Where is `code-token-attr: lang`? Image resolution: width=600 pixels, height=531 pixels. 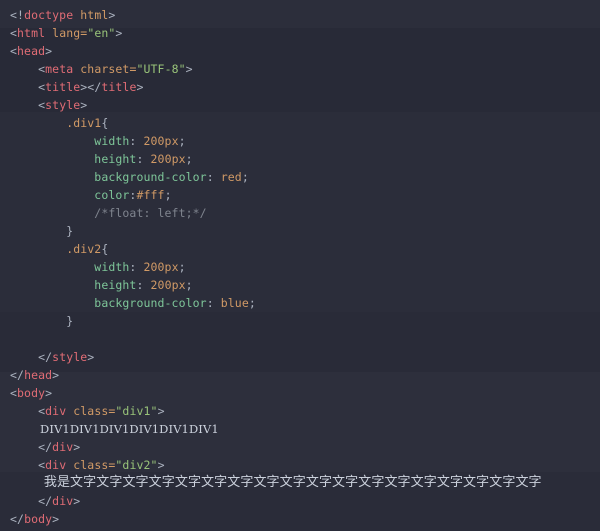
code-token-attr: lang is located at coordinates (66, 33).